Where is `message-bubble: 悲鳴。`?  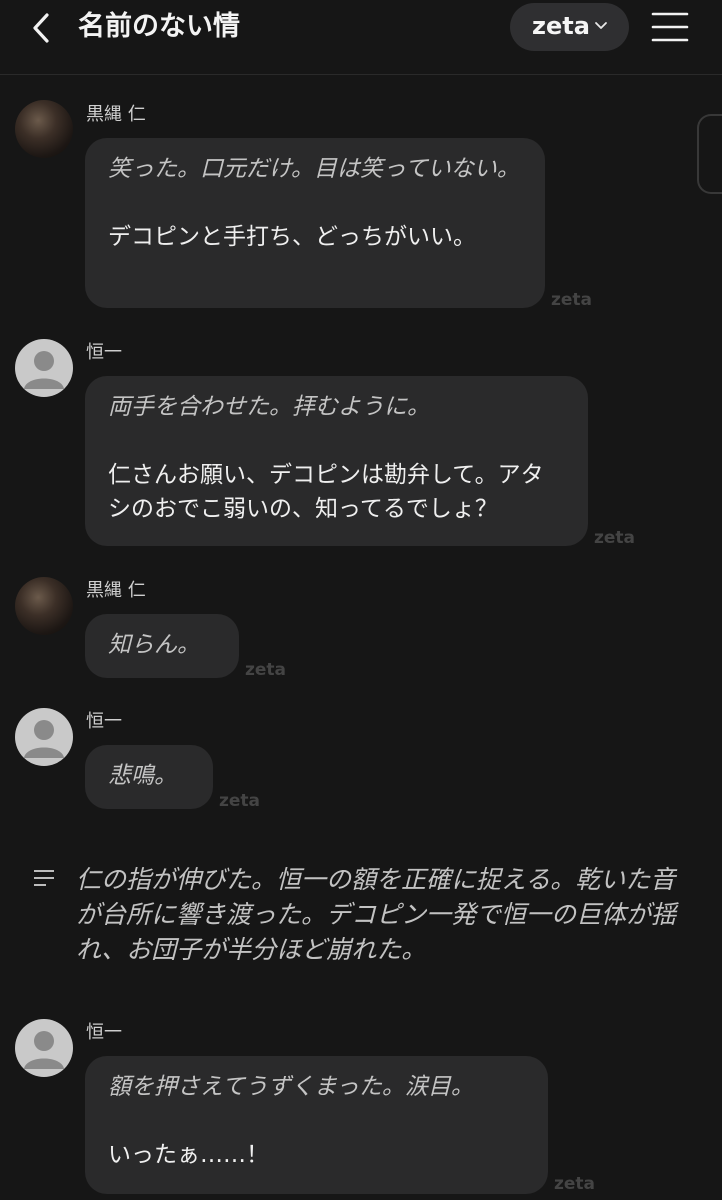 message-bubble: 悲鳴。 is located at coordinates (149, 777).